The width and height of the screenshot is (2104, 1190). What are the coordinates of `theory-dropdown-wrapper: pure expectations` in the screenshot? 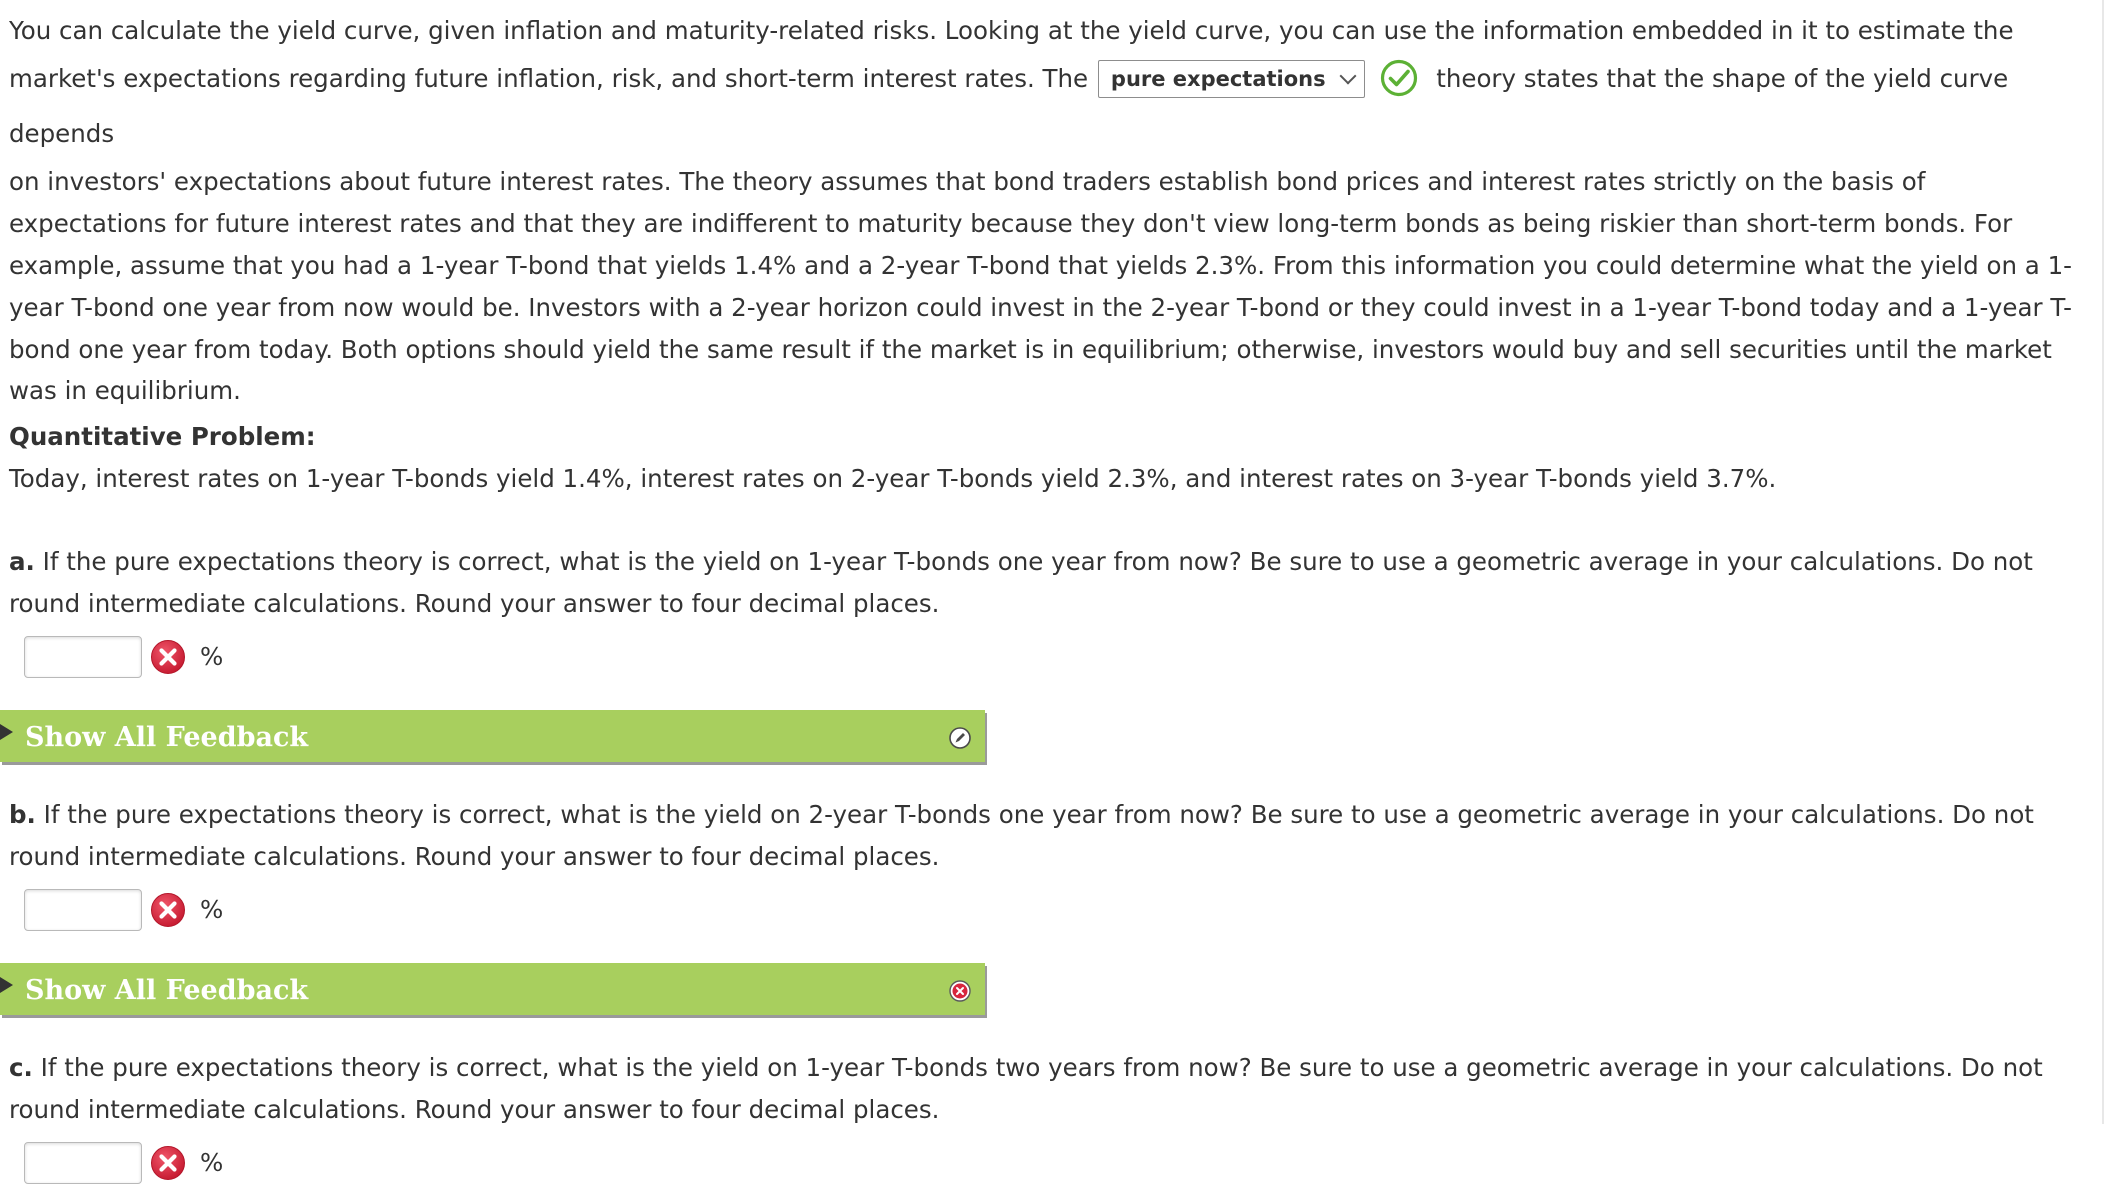 It's located at (1231, 78).